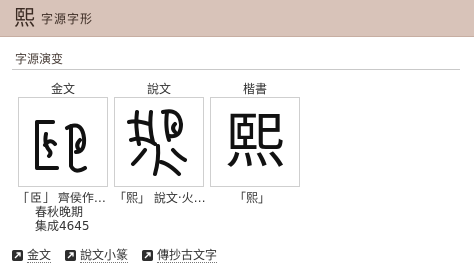  What do you see at coordinates (61, 146) in the screenshot?
I see `jinwen-glyph-image` at bounding box center [61, 146].